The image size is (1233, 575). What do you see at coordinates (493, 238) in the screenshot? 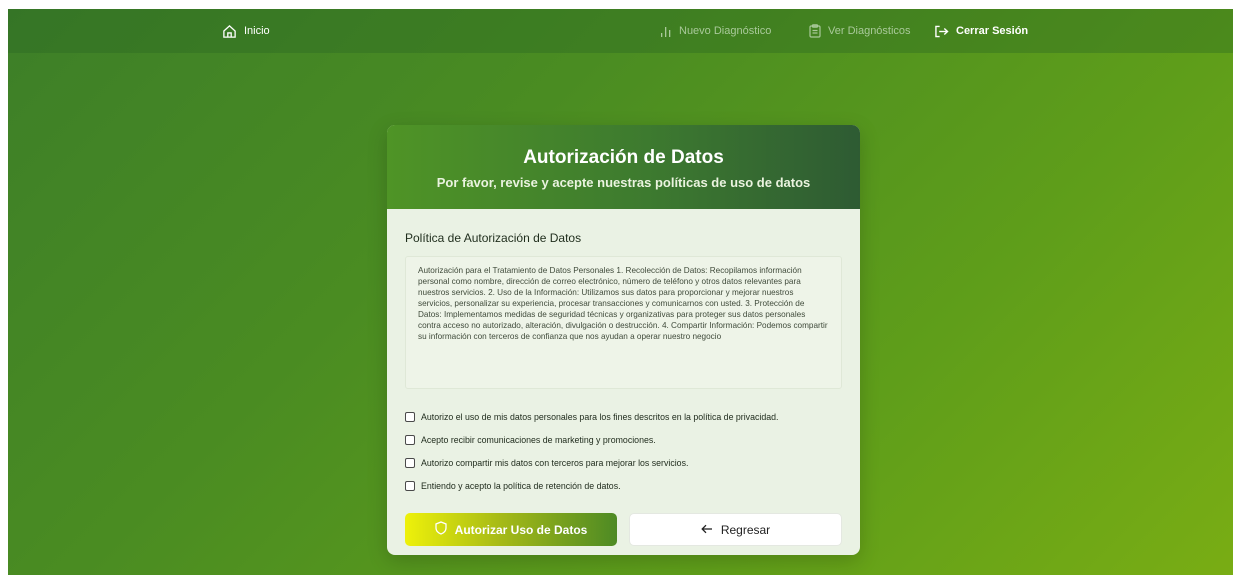
I see `policy-heading: Política de Autorización de Datos` at bounding box center [493, 238].